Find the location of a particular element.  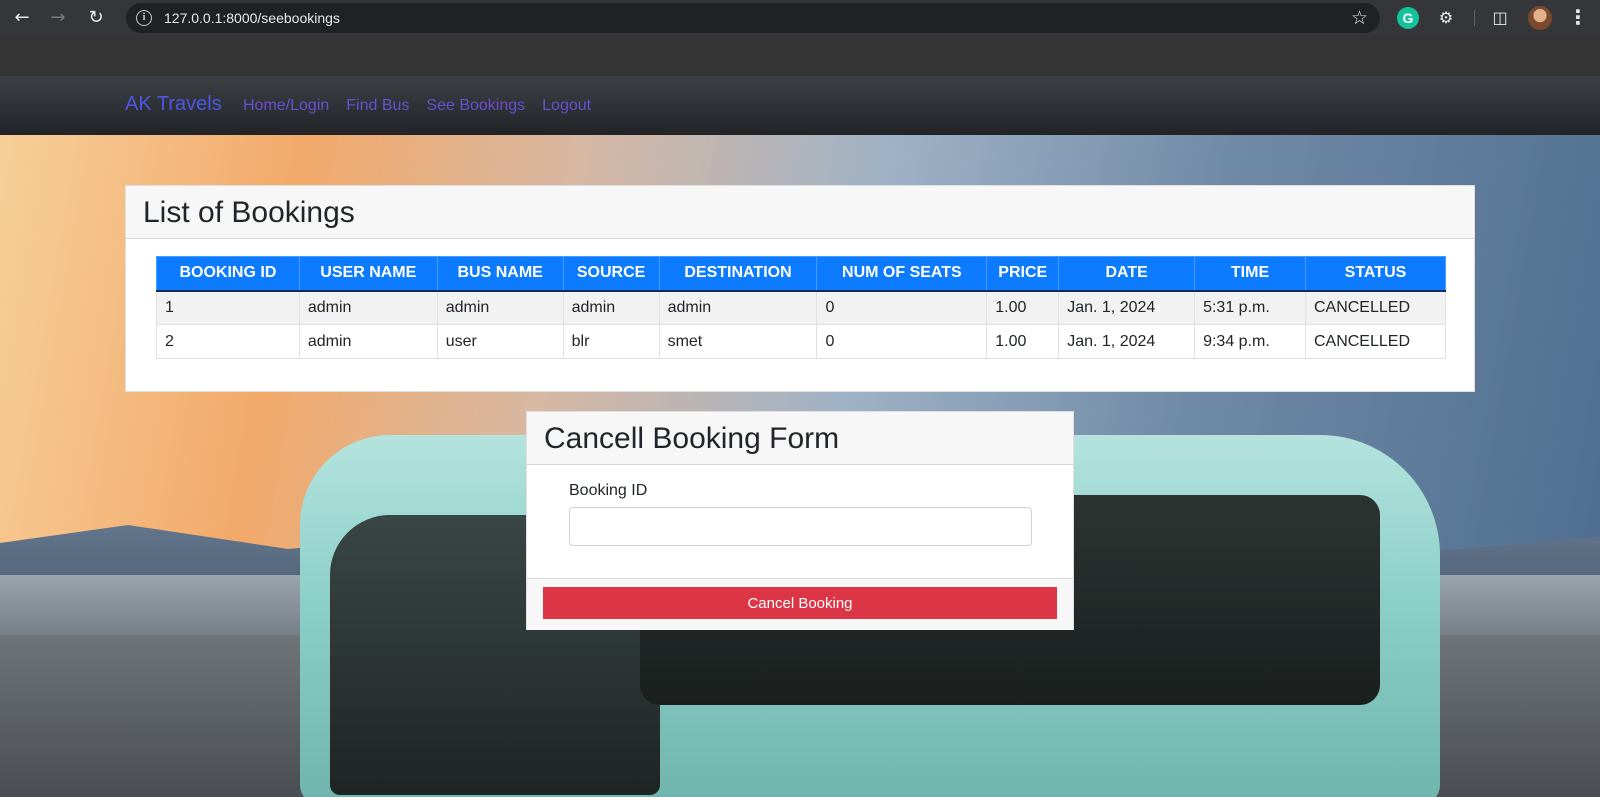

extensions-icon: ⚙ is located at coordinates (1446, 18).